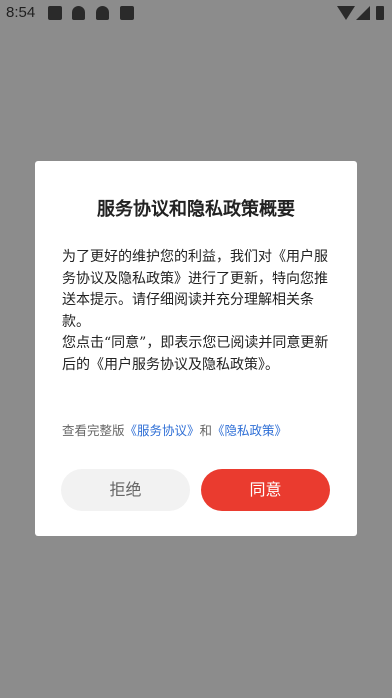 The height and width of the screenshot is (698, 392). What do you see at coordinates (125, 490) in the screenshot?
I see `reject-button: 拒绝` at bounding box center [125, 490].